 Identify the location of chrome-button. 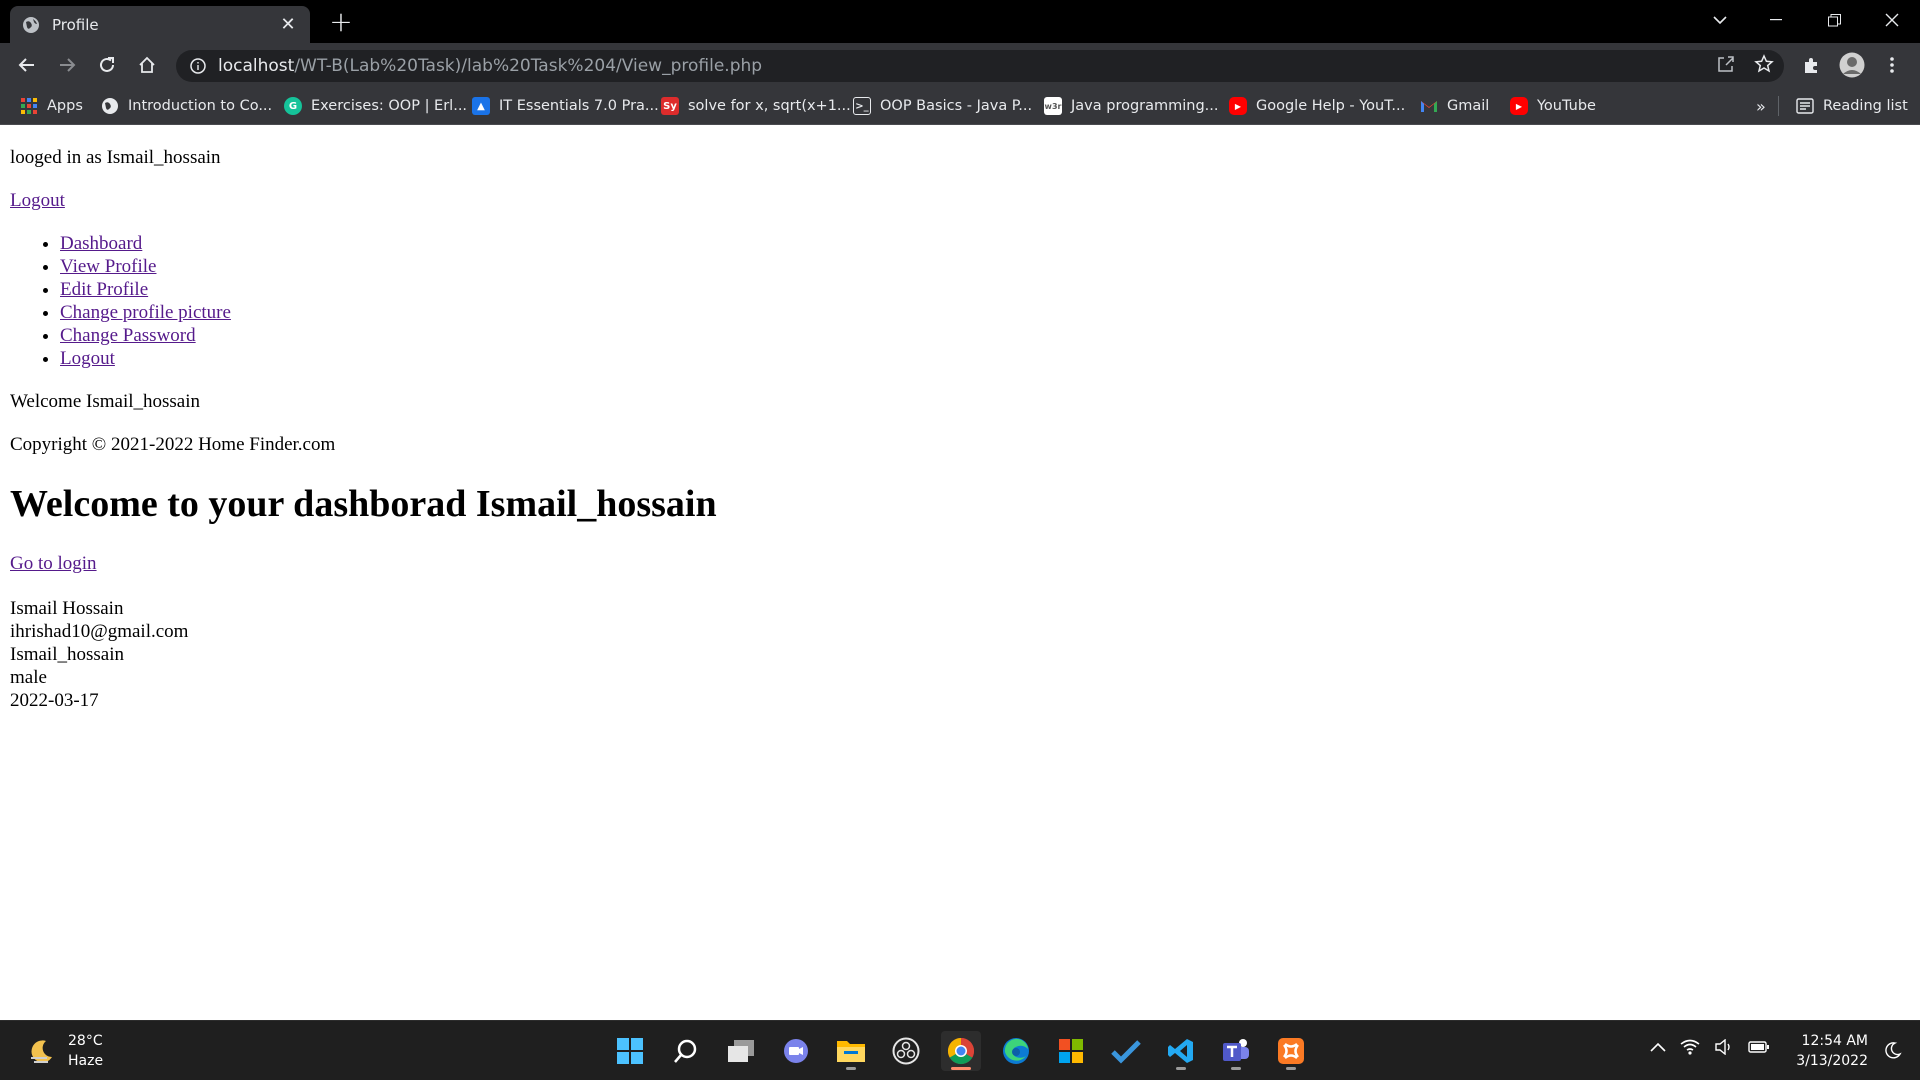
(961, 1051).